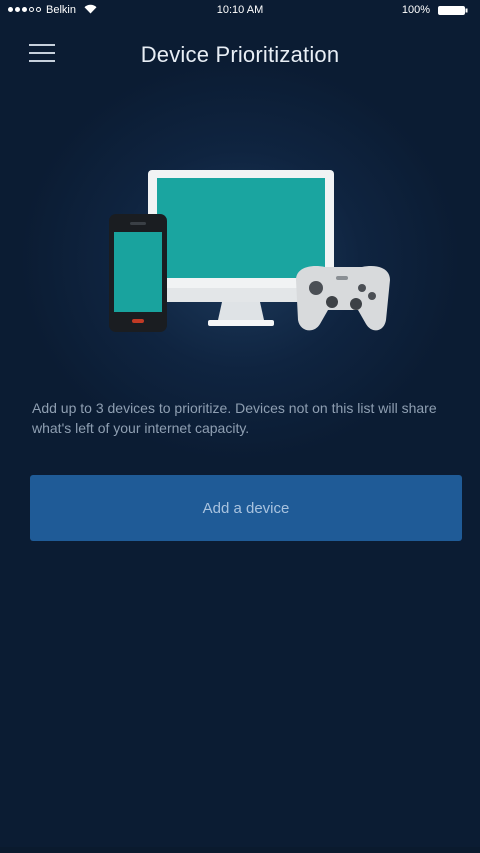 Image resolution: width=480 pixels, height=853 pixels. What do you see at coordinates (343, 298) in the screenshot?
I see `game-controller-icon` at bounding box center [343, 298].